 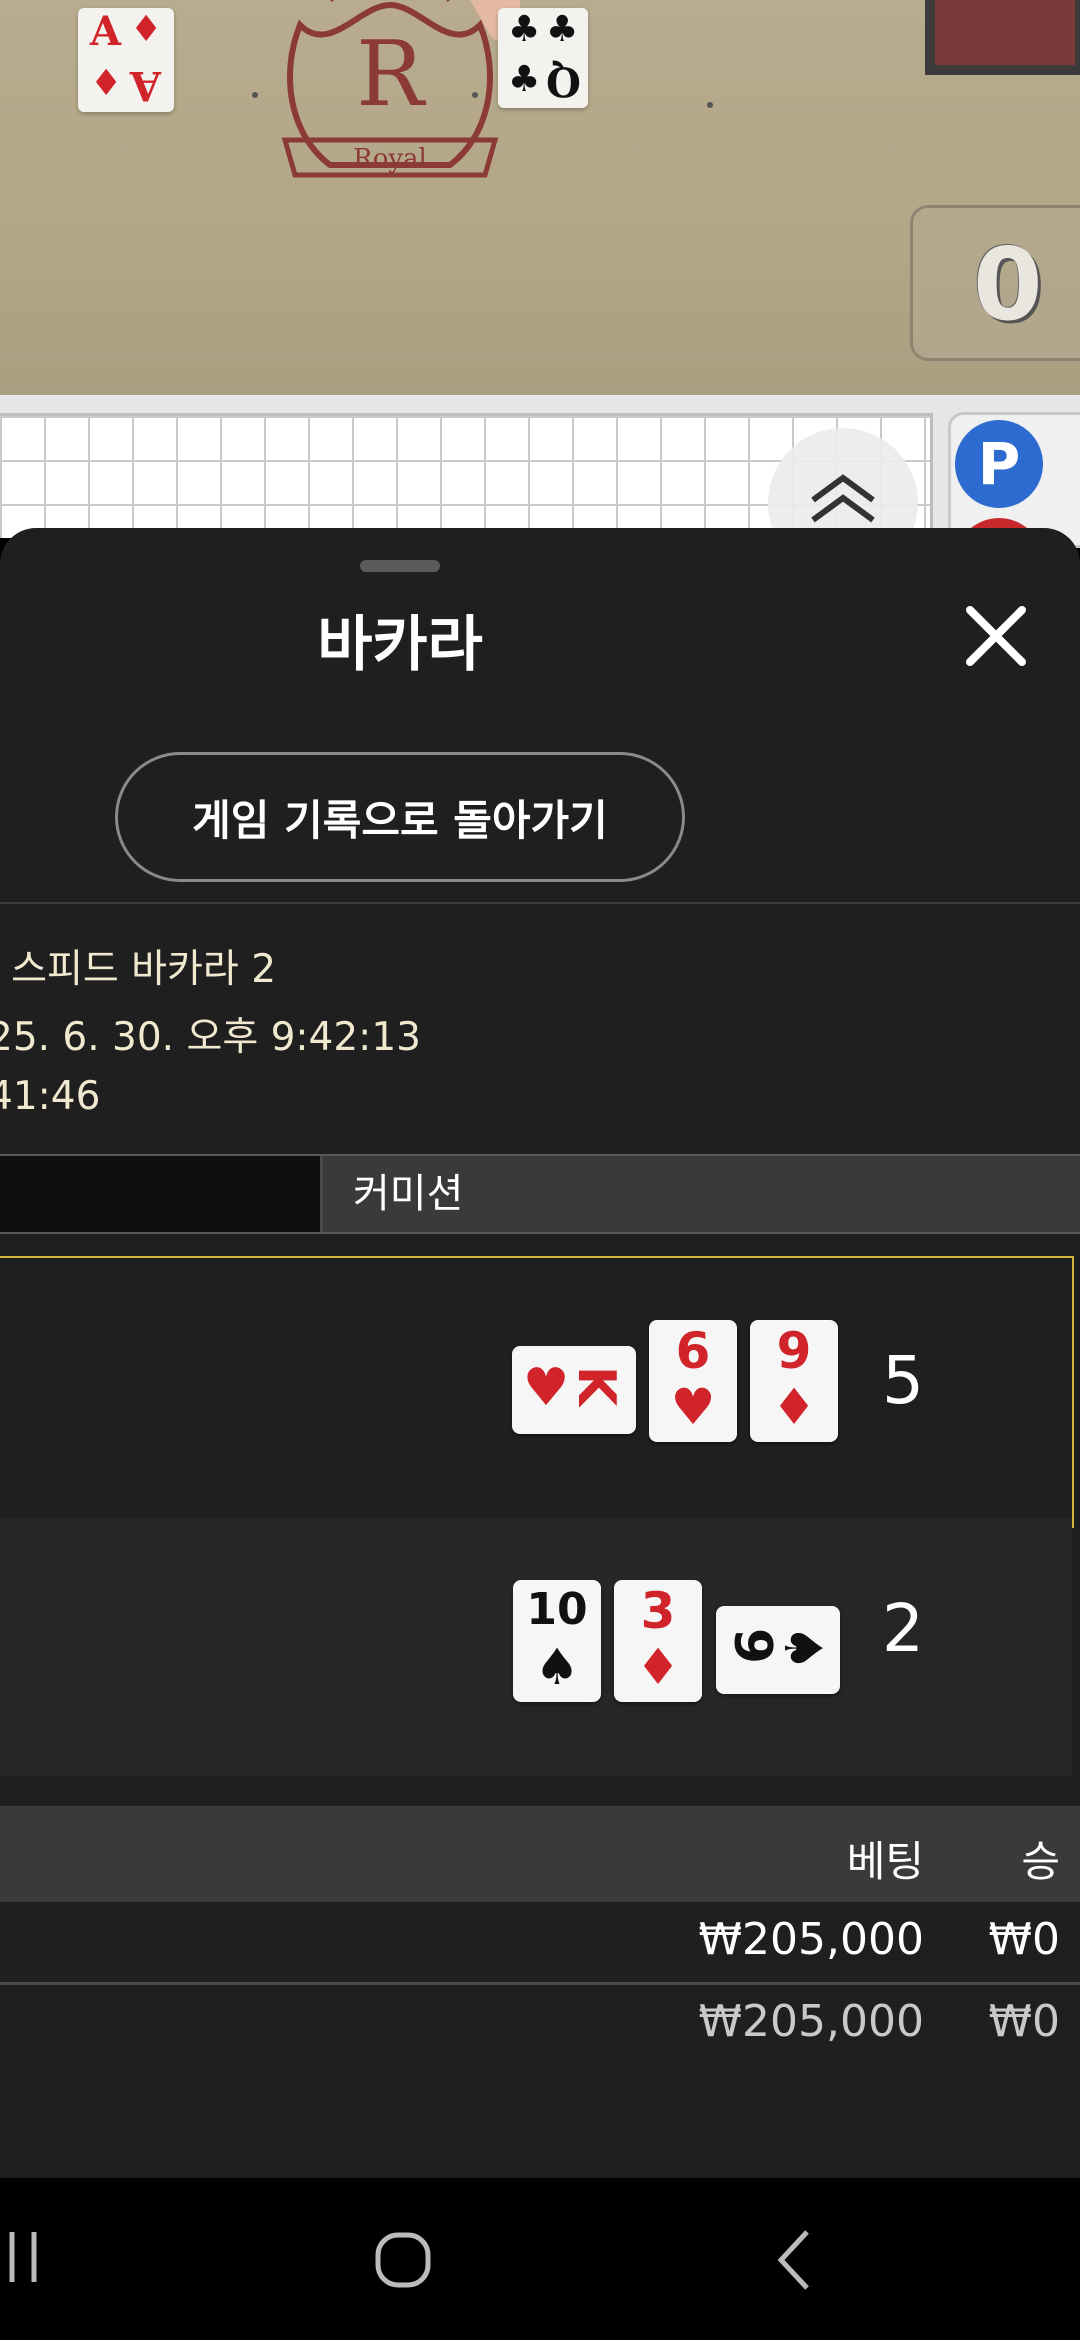 I want to click on royal-crest-logo: R Royal, so click(x=390, y=89).